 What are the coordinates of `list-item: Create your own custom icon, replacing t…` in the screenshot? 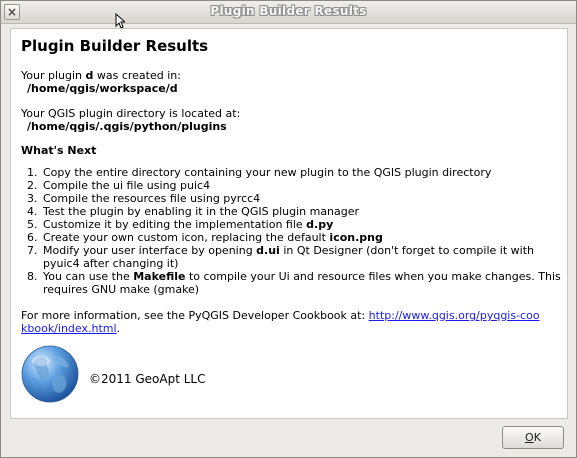 It's located at (301, 237).